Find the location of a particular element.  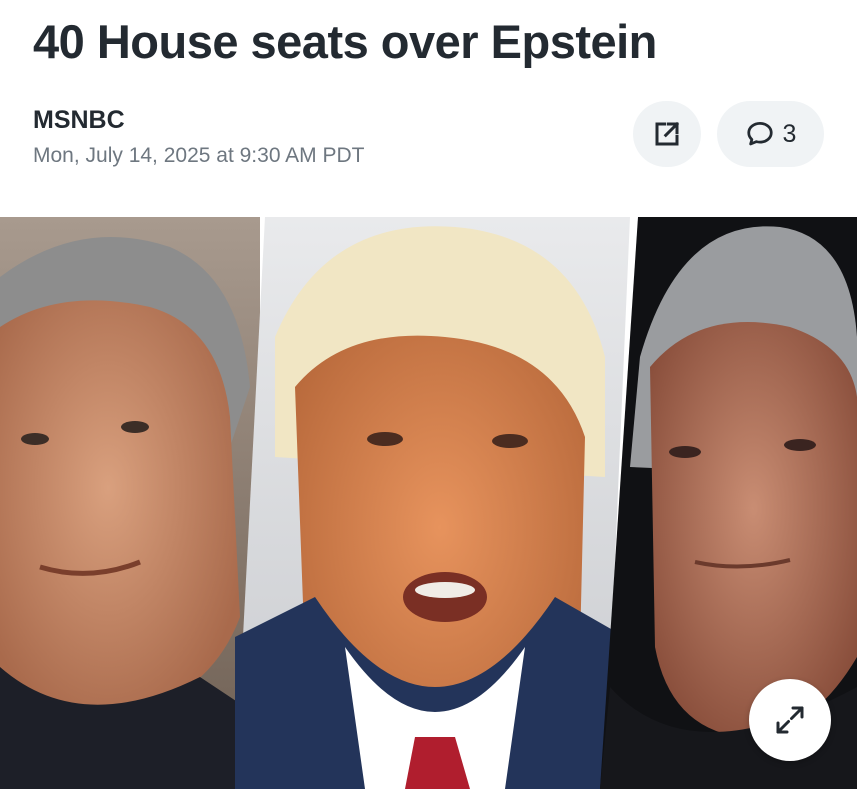

headline: 40 House seats over Epstein is located at coordinates (345, 41).